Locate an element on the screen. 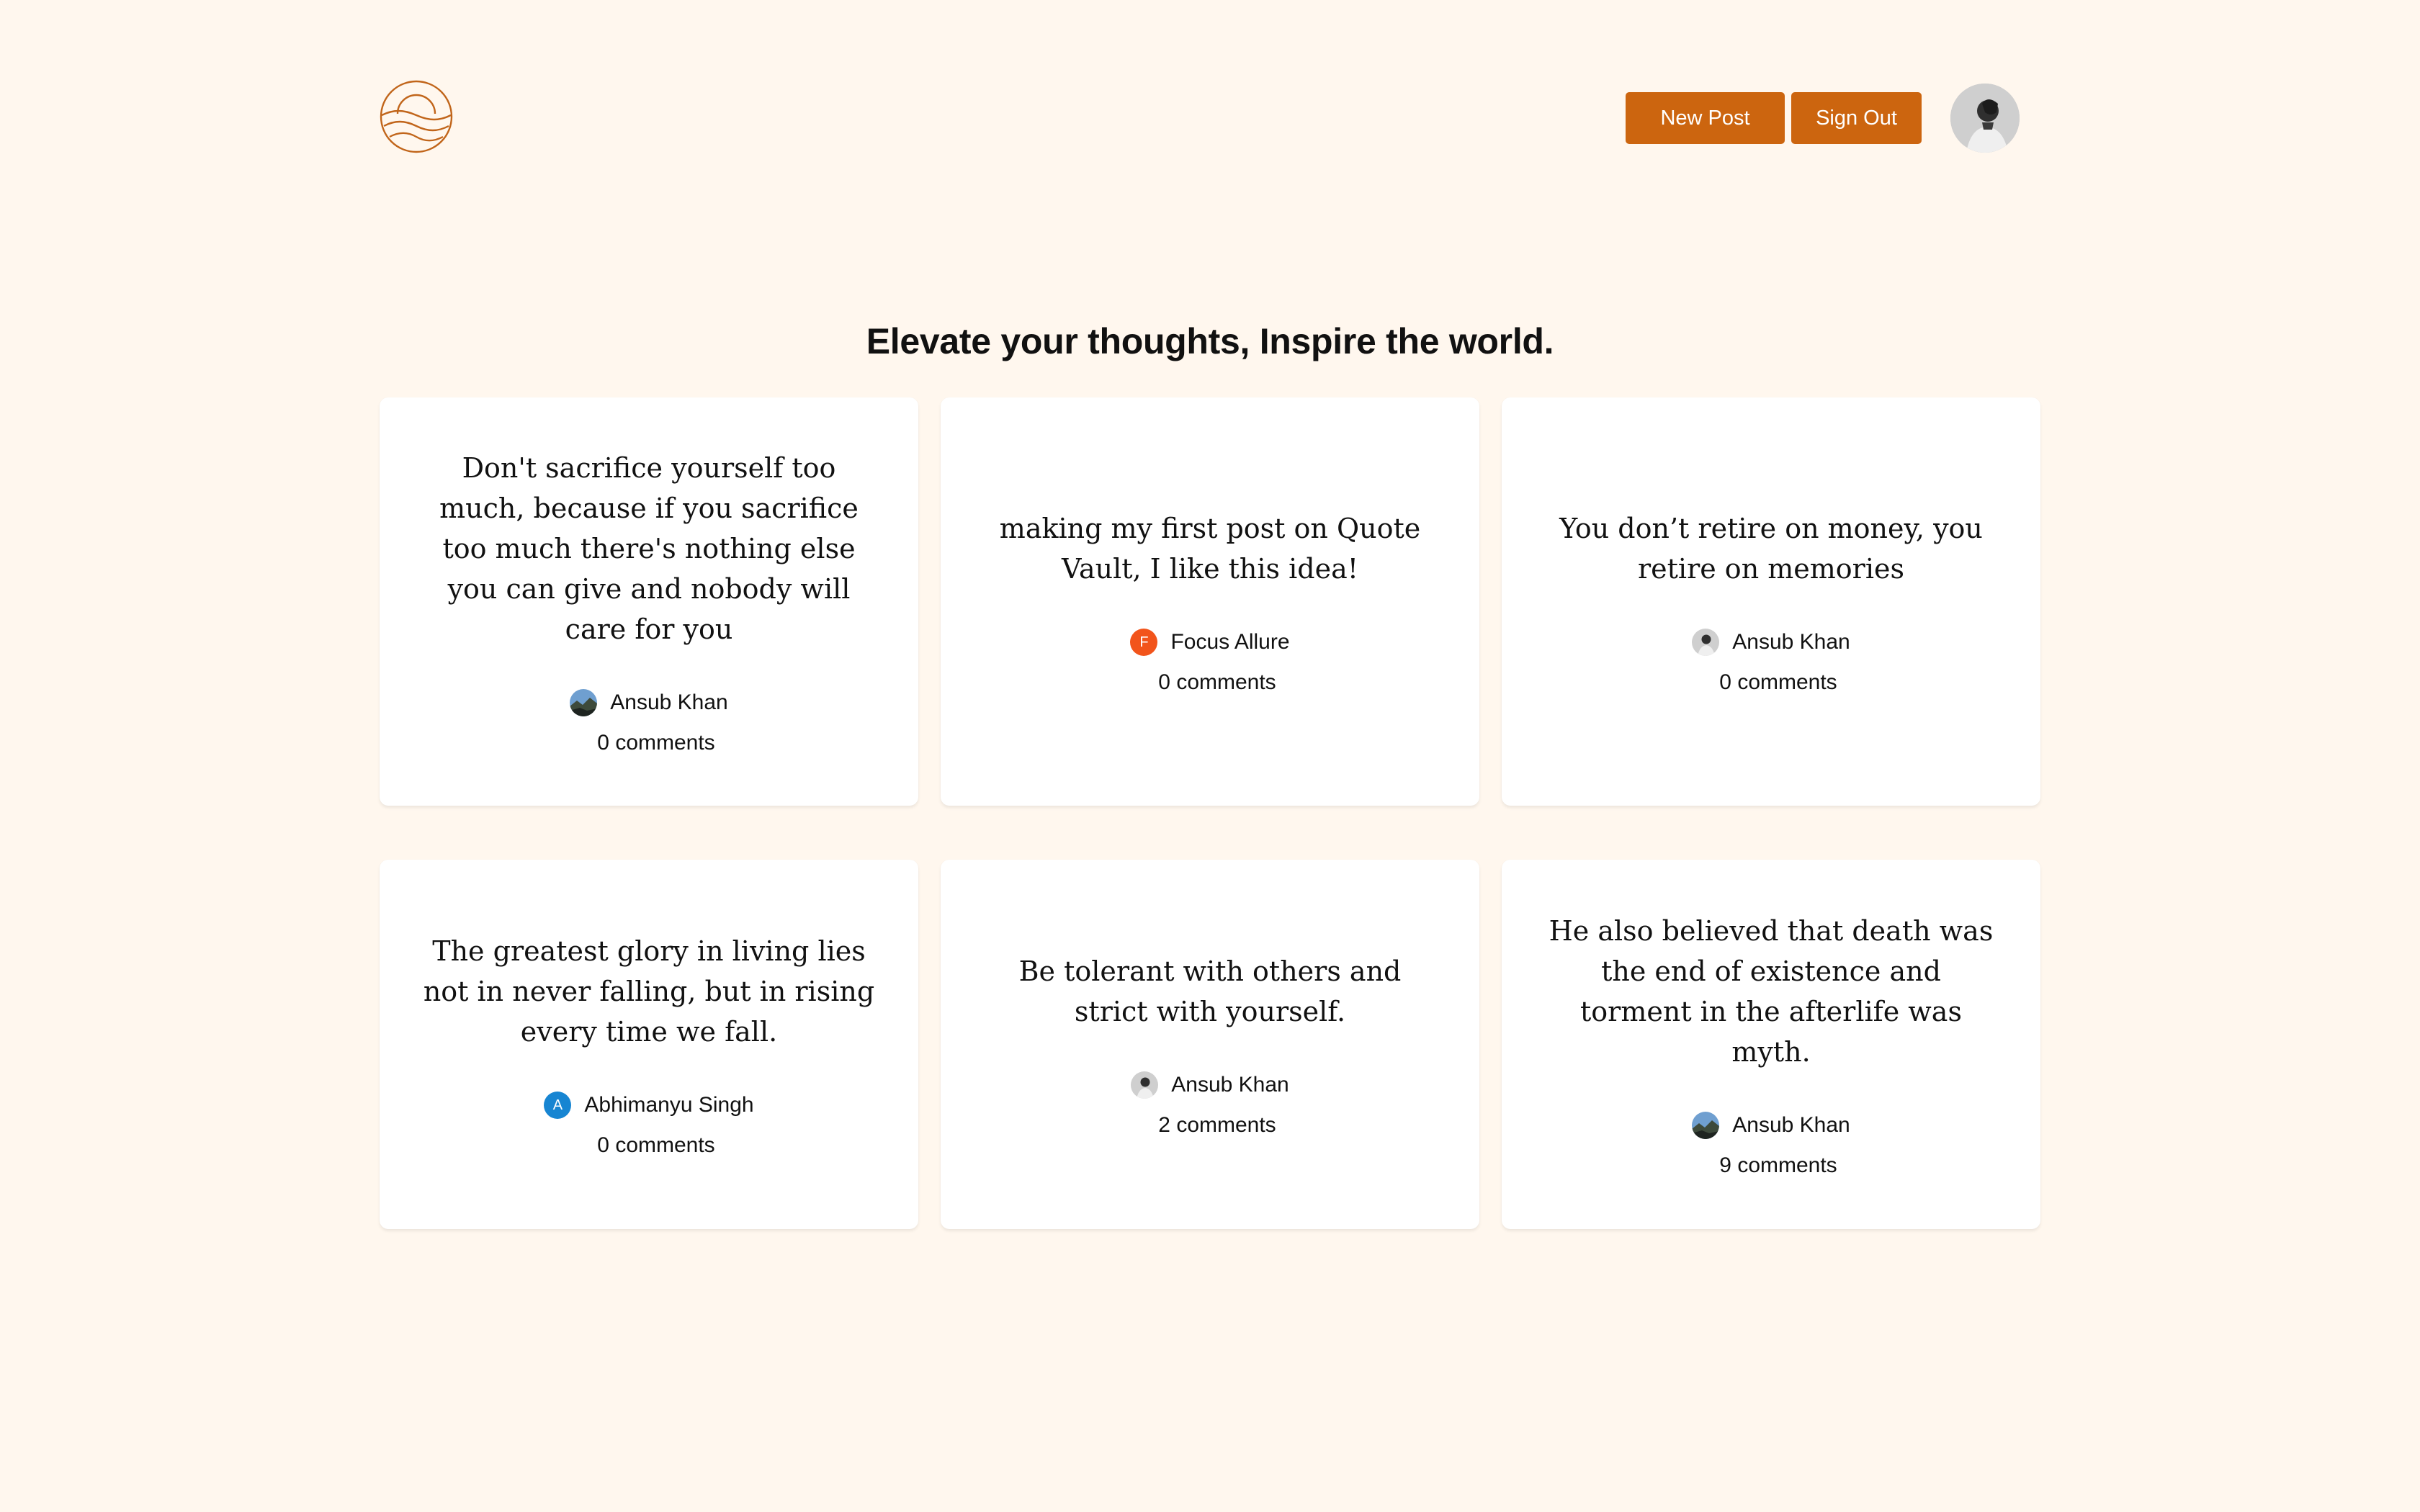 The width and height of the screenshot is (2420, 1512). comment-count: 9 comments is located at coordinates (1771, 1165).